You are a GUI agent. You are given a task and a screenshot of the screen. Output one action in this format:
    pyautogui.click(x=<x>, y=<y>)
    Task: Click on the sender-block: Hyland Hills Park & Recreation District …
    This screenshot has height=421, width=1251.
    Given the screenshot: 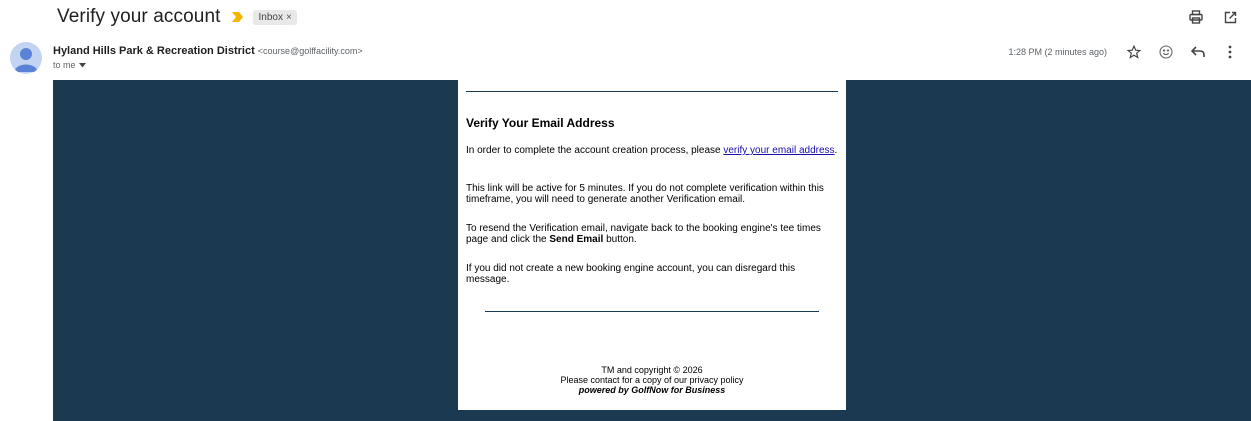 What is the action you would take?
    pyautogui.click(x=208, y=57)
    